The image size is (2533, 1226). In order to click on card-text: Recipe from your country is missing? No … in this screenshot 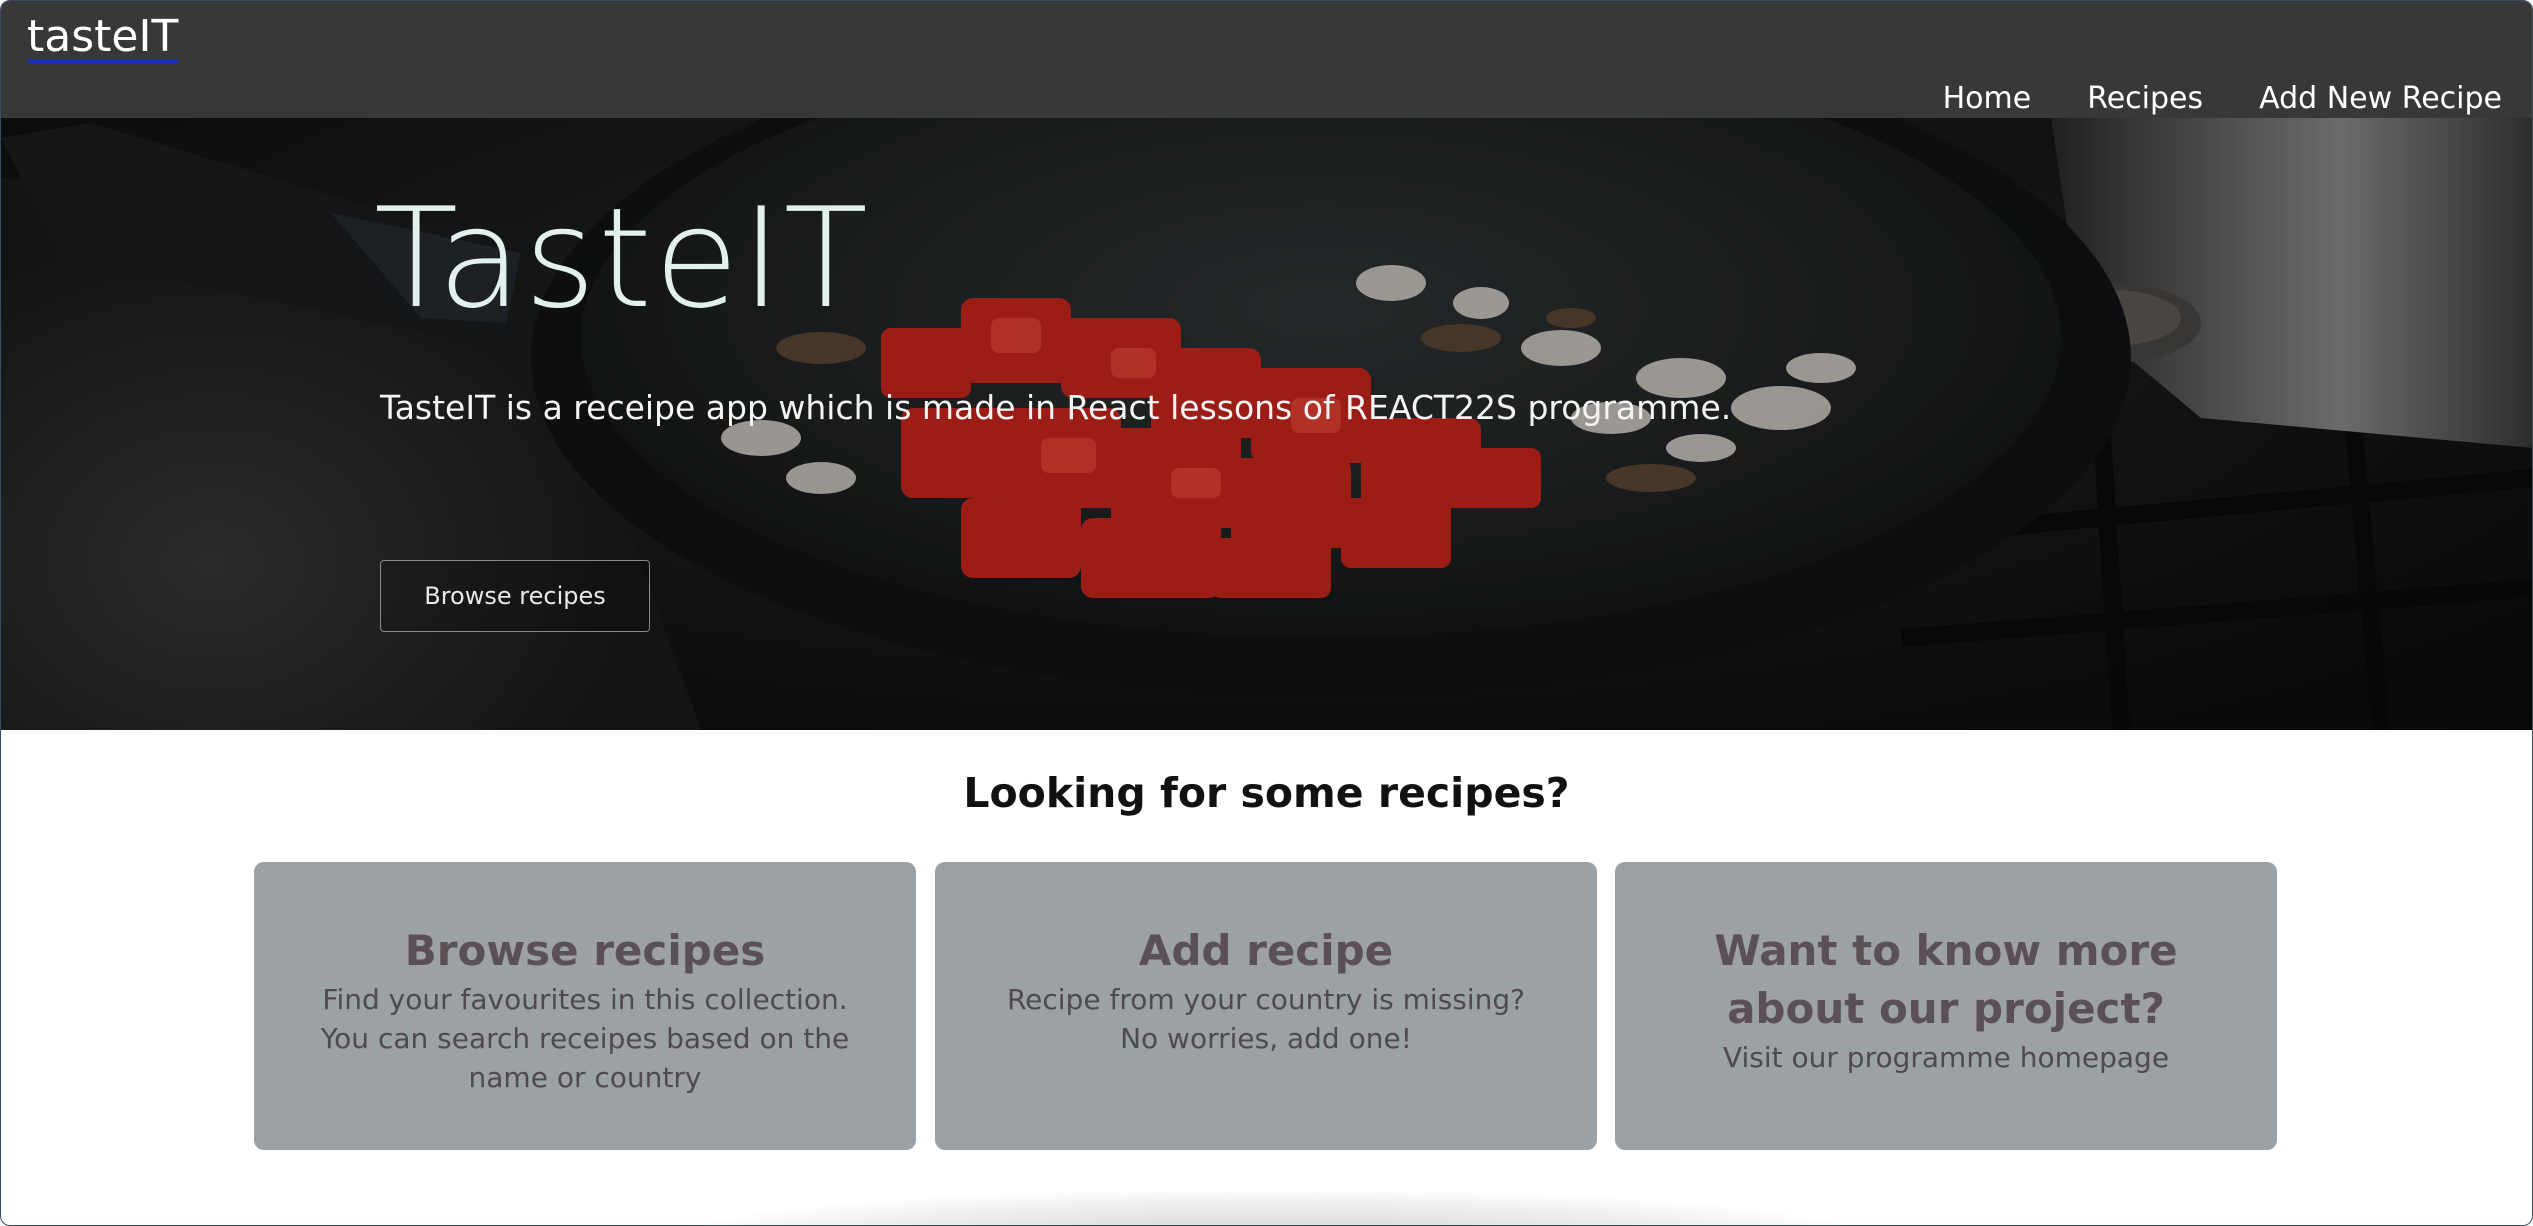, I will do `click(1266, 1019)`.